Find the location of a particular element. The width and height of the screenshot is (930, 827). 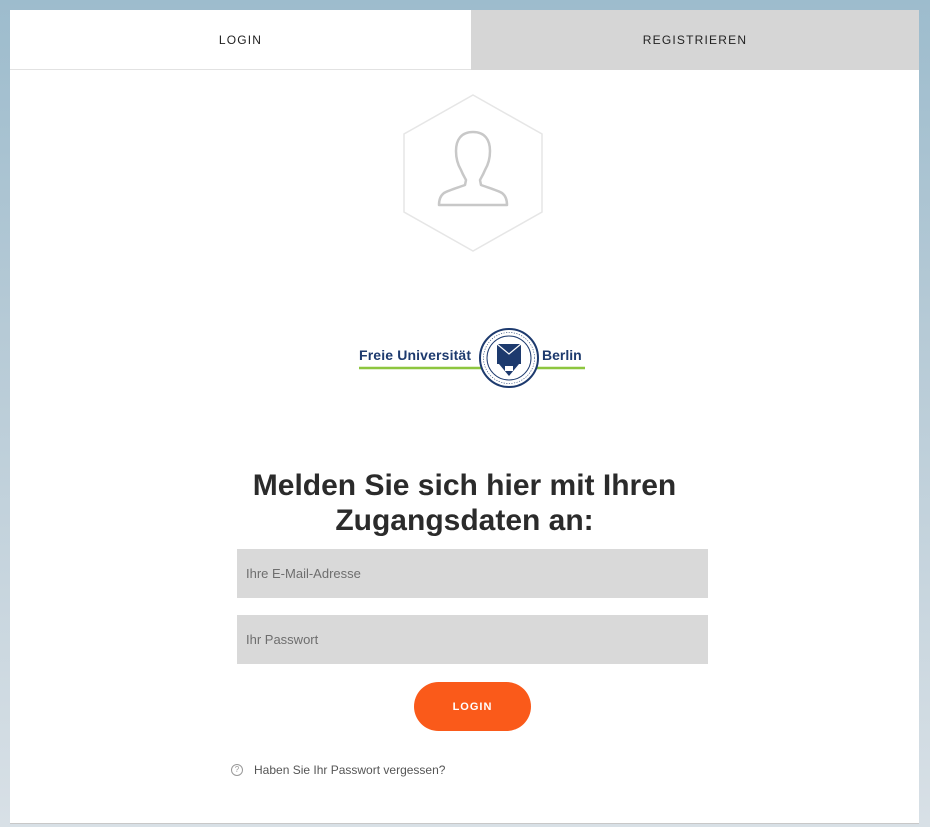

tab-bar: LOGIN REGISTRIEREN is located at coordinates (464, 40).